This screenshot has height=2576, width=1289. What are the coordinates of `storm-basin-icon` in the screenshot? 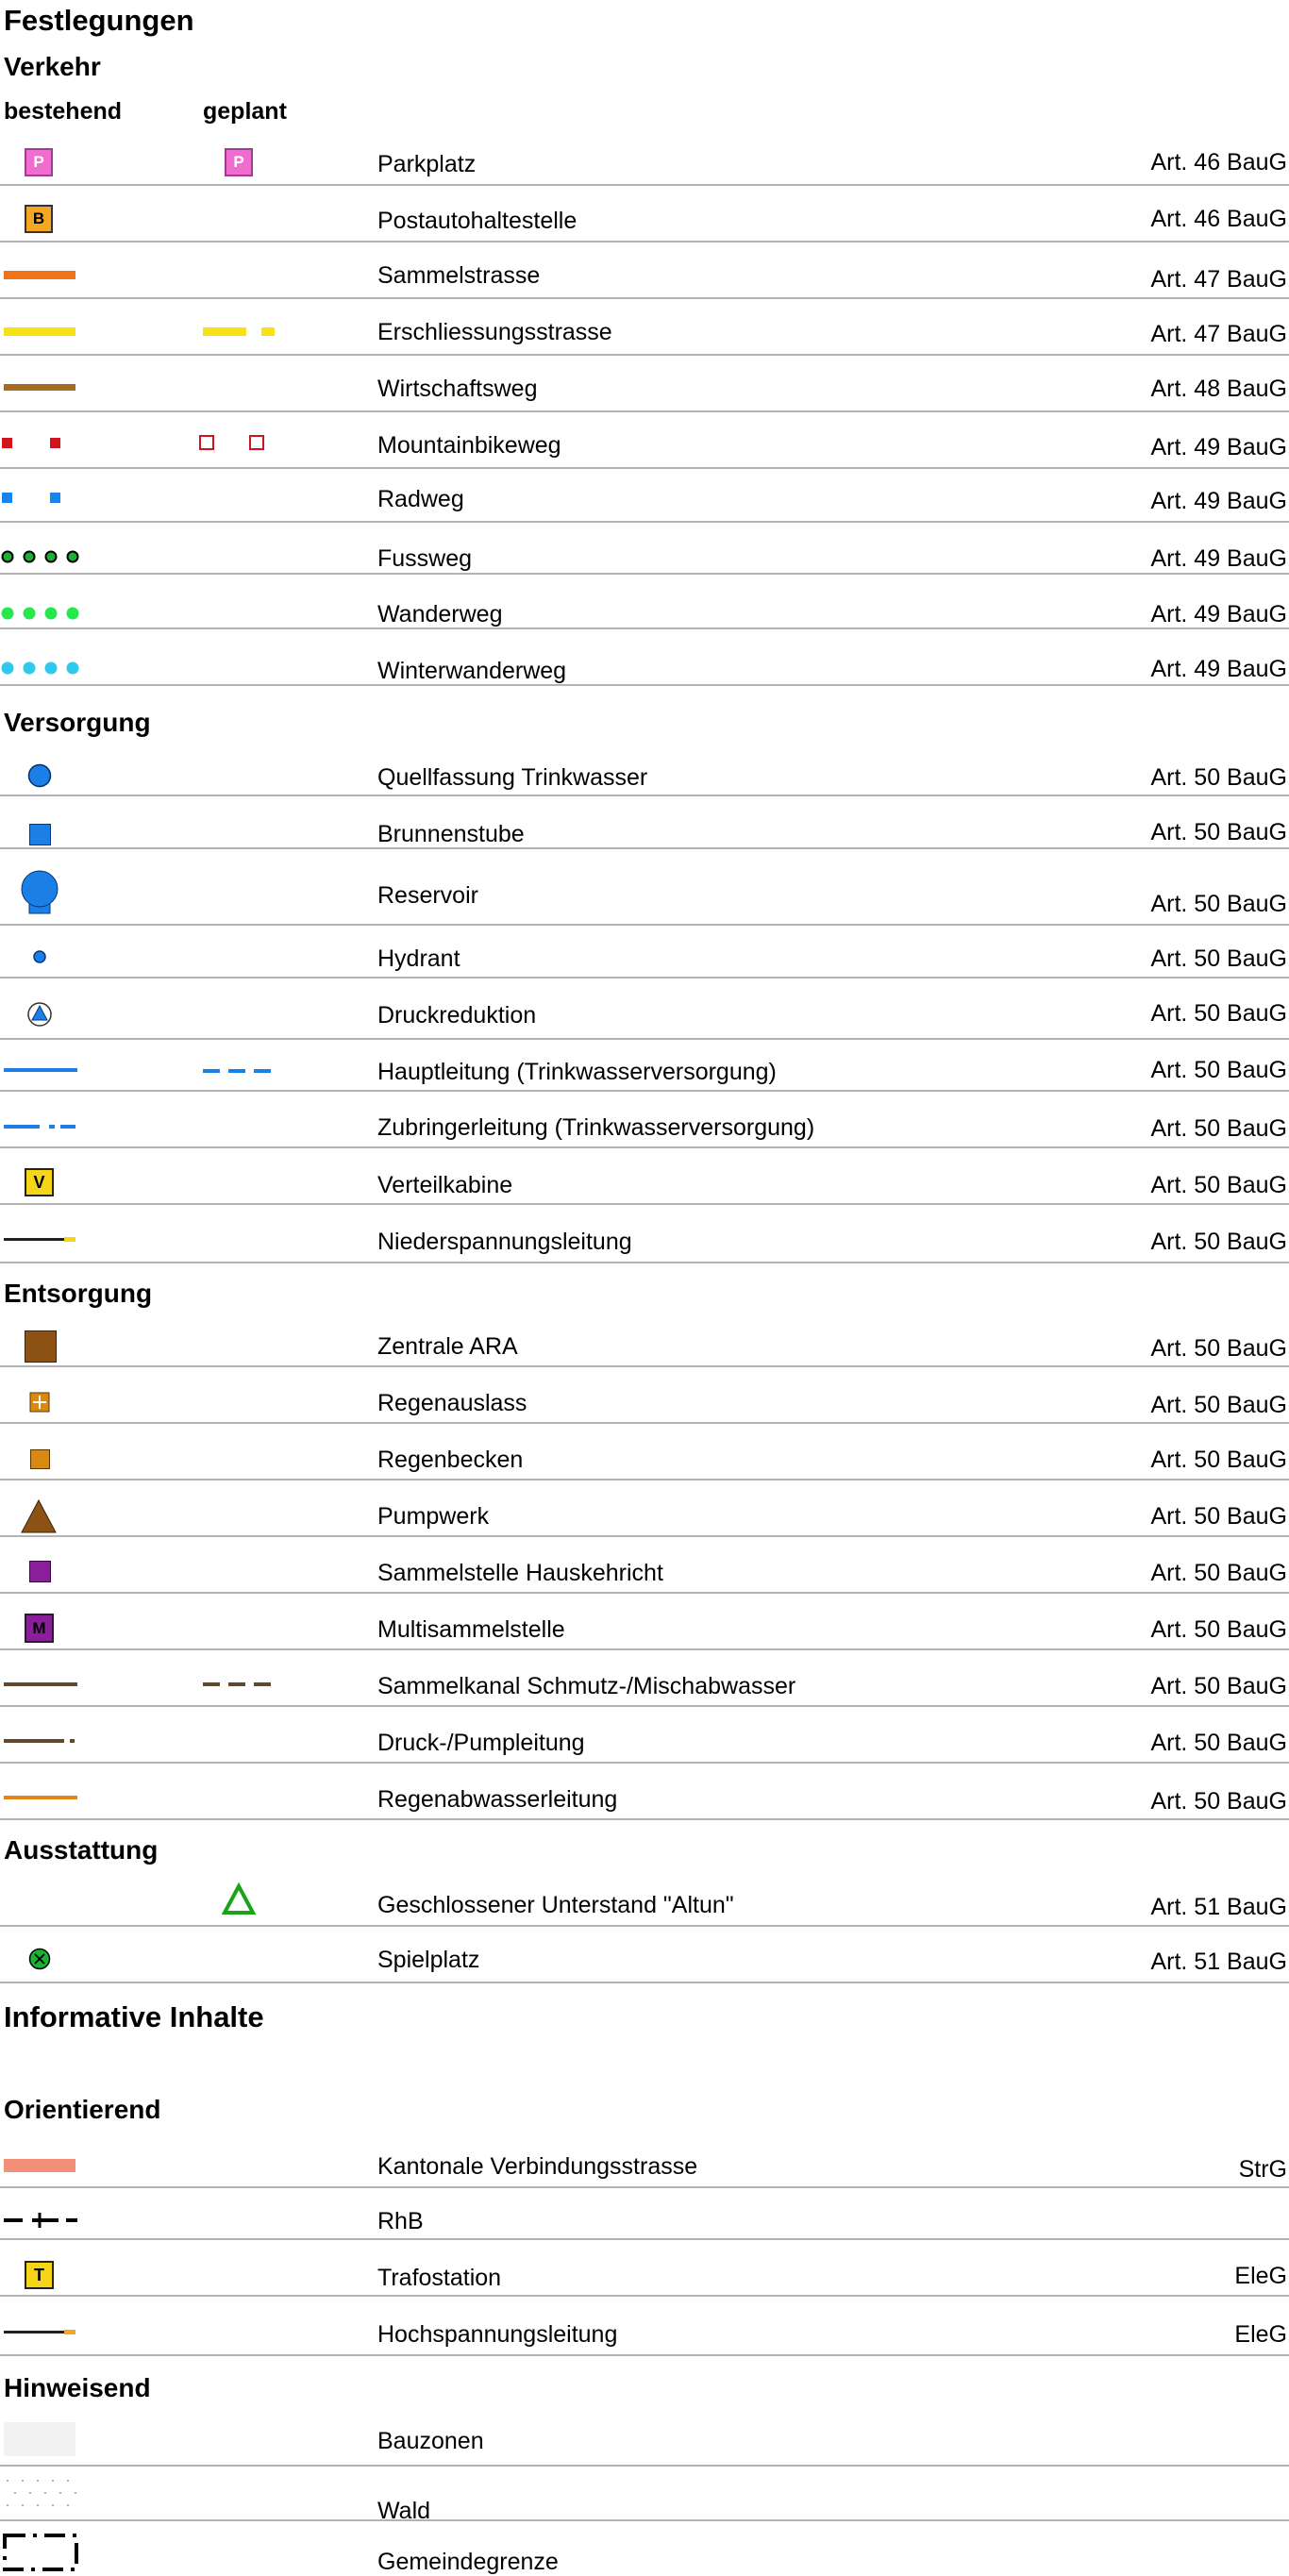 It's located at (40, 1459).